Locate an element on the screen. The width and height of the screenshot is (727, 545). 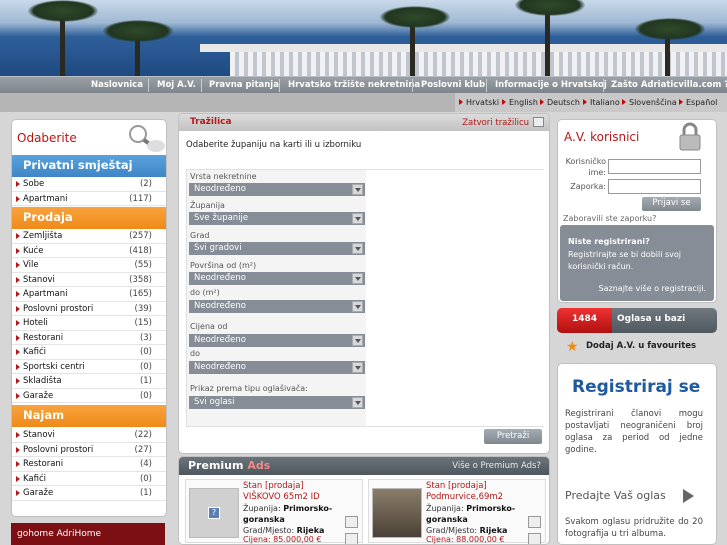
add-favourite-link: ★ Dodaj A.V. u favourites is located at coordinates (631, 347).